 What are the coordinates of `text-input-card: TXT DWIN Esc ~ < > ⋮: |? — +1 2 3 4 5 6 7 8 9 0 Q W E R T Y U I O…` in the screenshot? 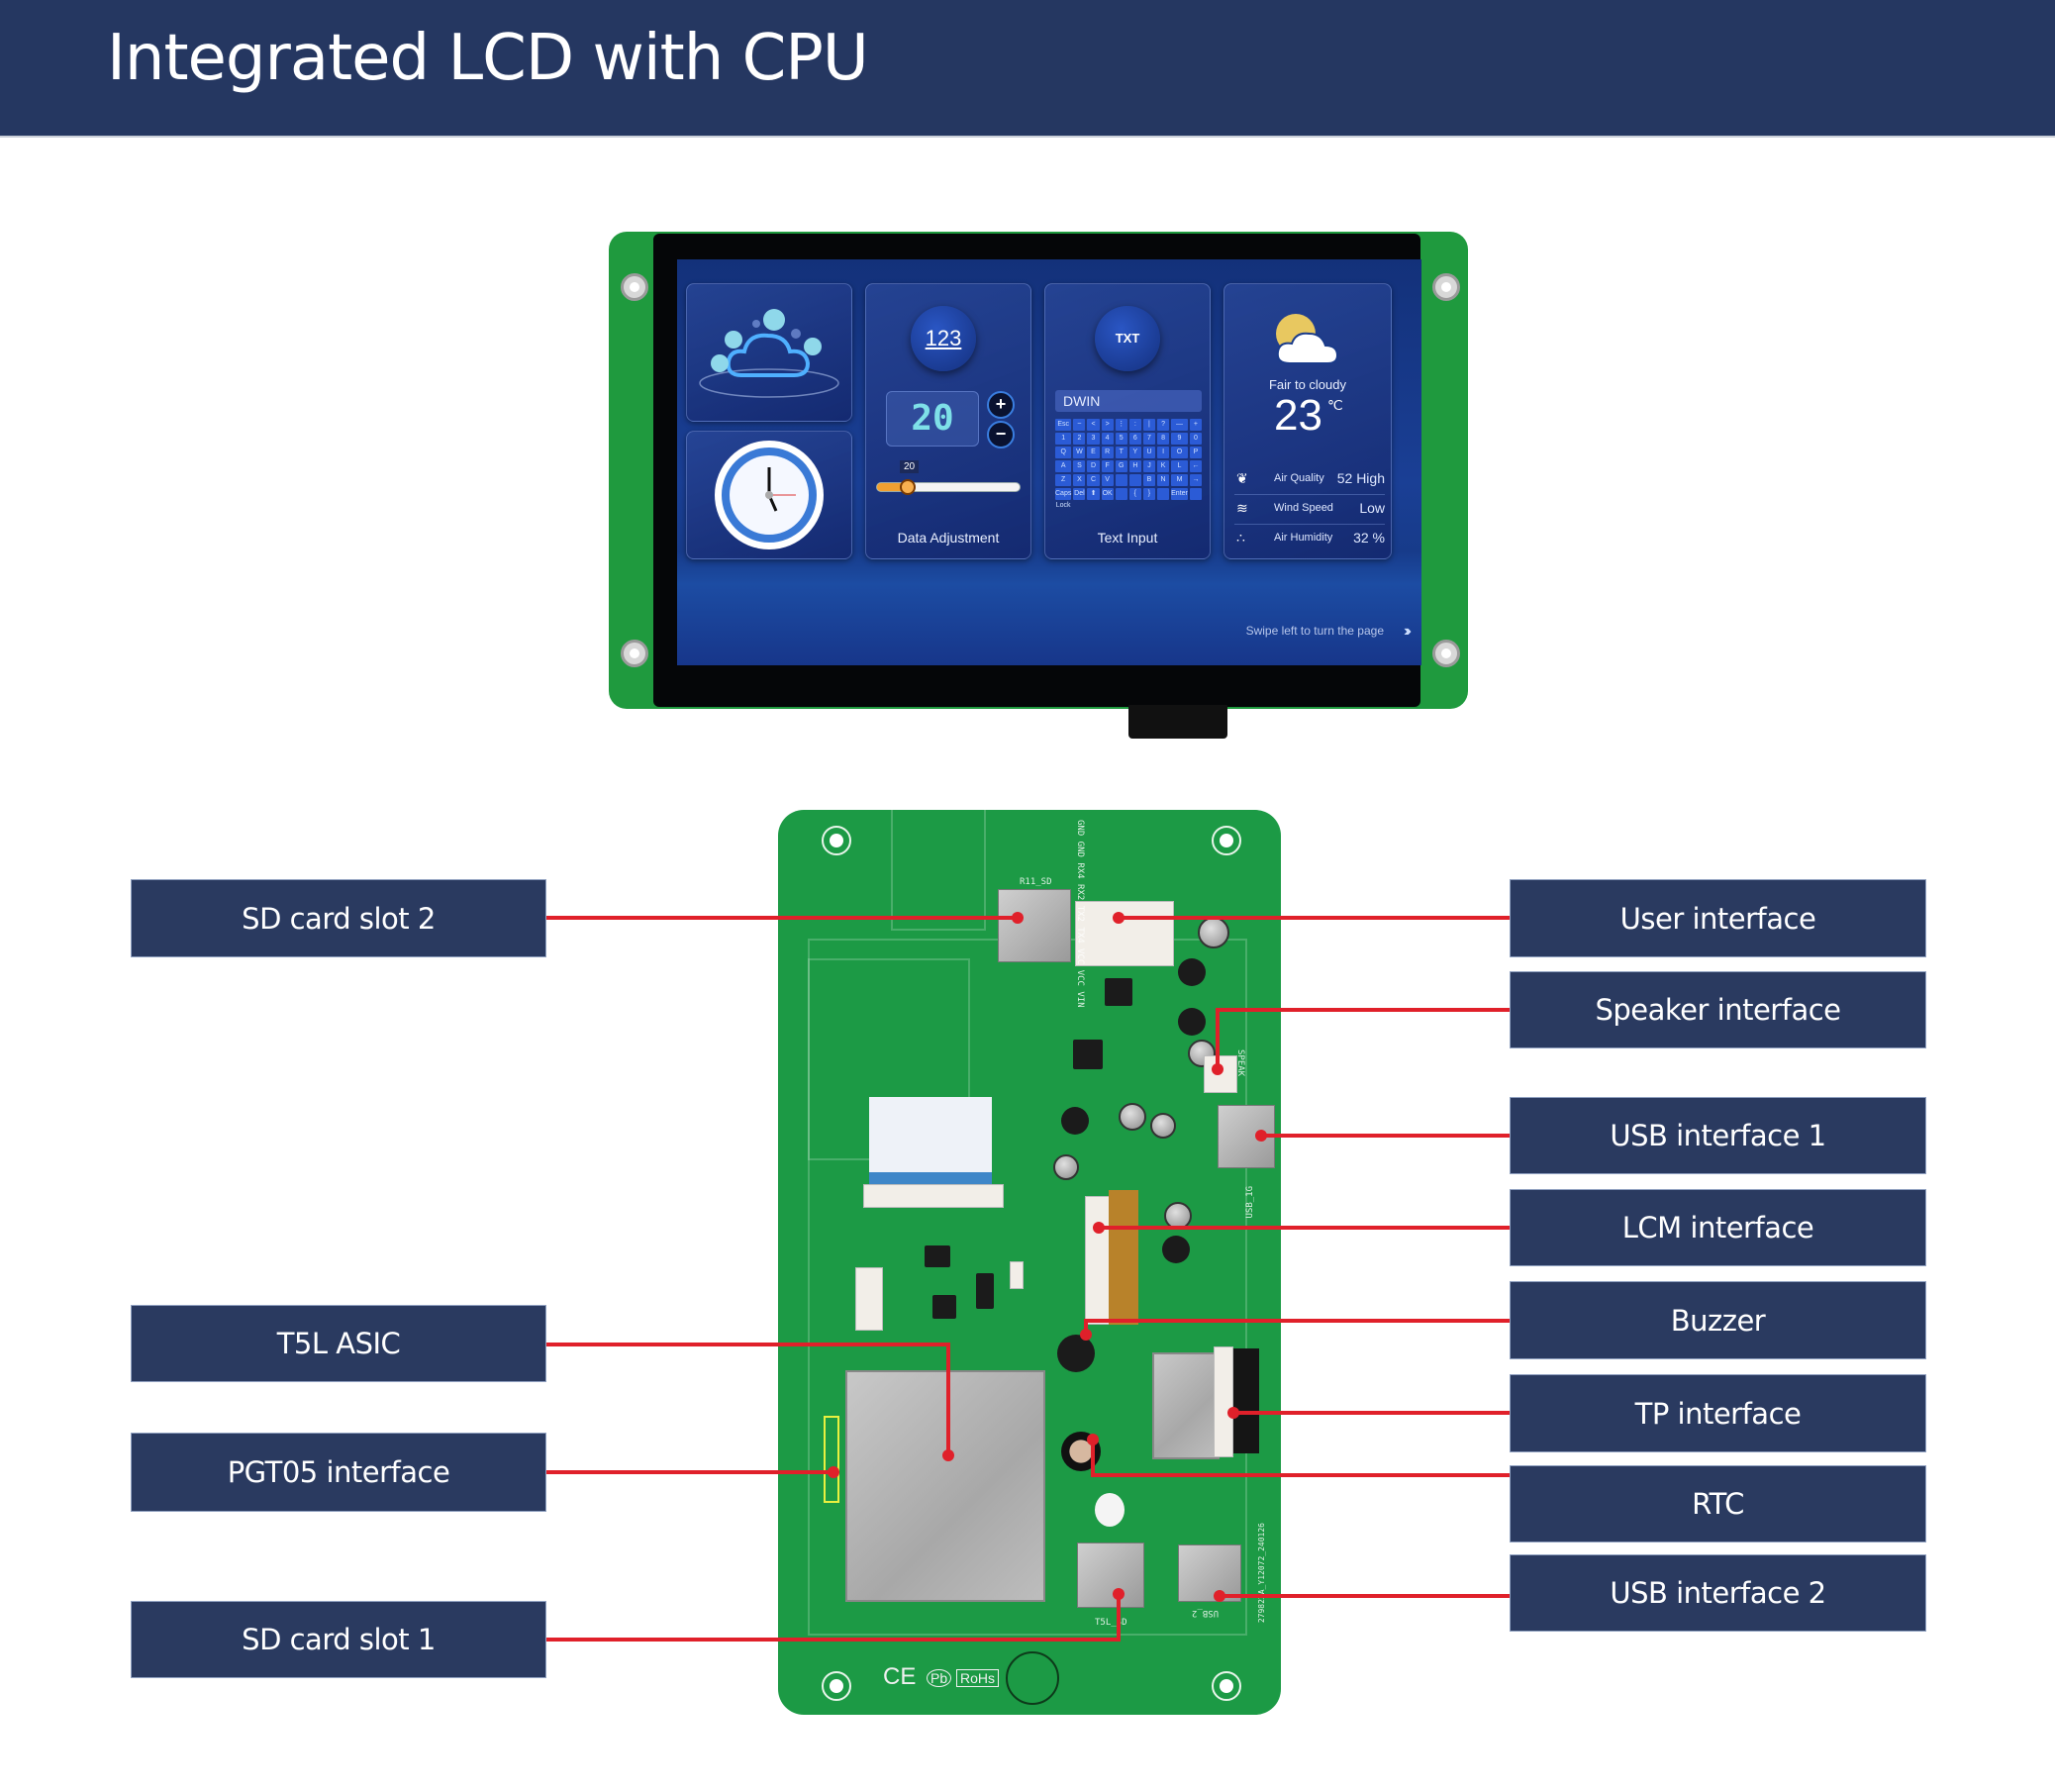 It's located at (1127, 421).